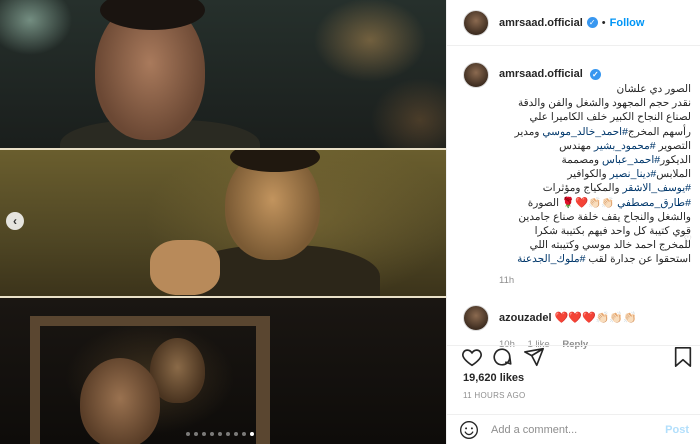 The width and height of the screenshot is (700, 444). I want to click on figure-hands, so click(185, 267).